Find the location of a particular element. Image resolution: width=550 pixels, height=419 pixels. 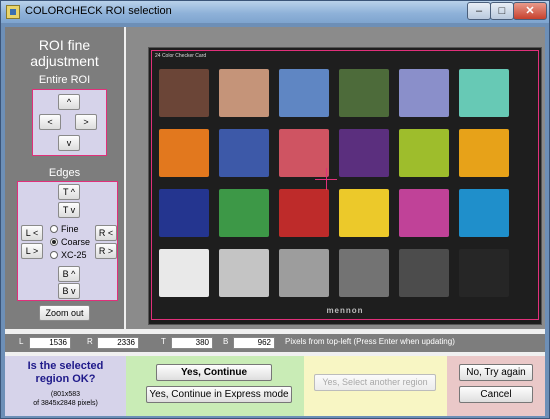

xc25-label: XC-25 is located at coordinates (74, 255).